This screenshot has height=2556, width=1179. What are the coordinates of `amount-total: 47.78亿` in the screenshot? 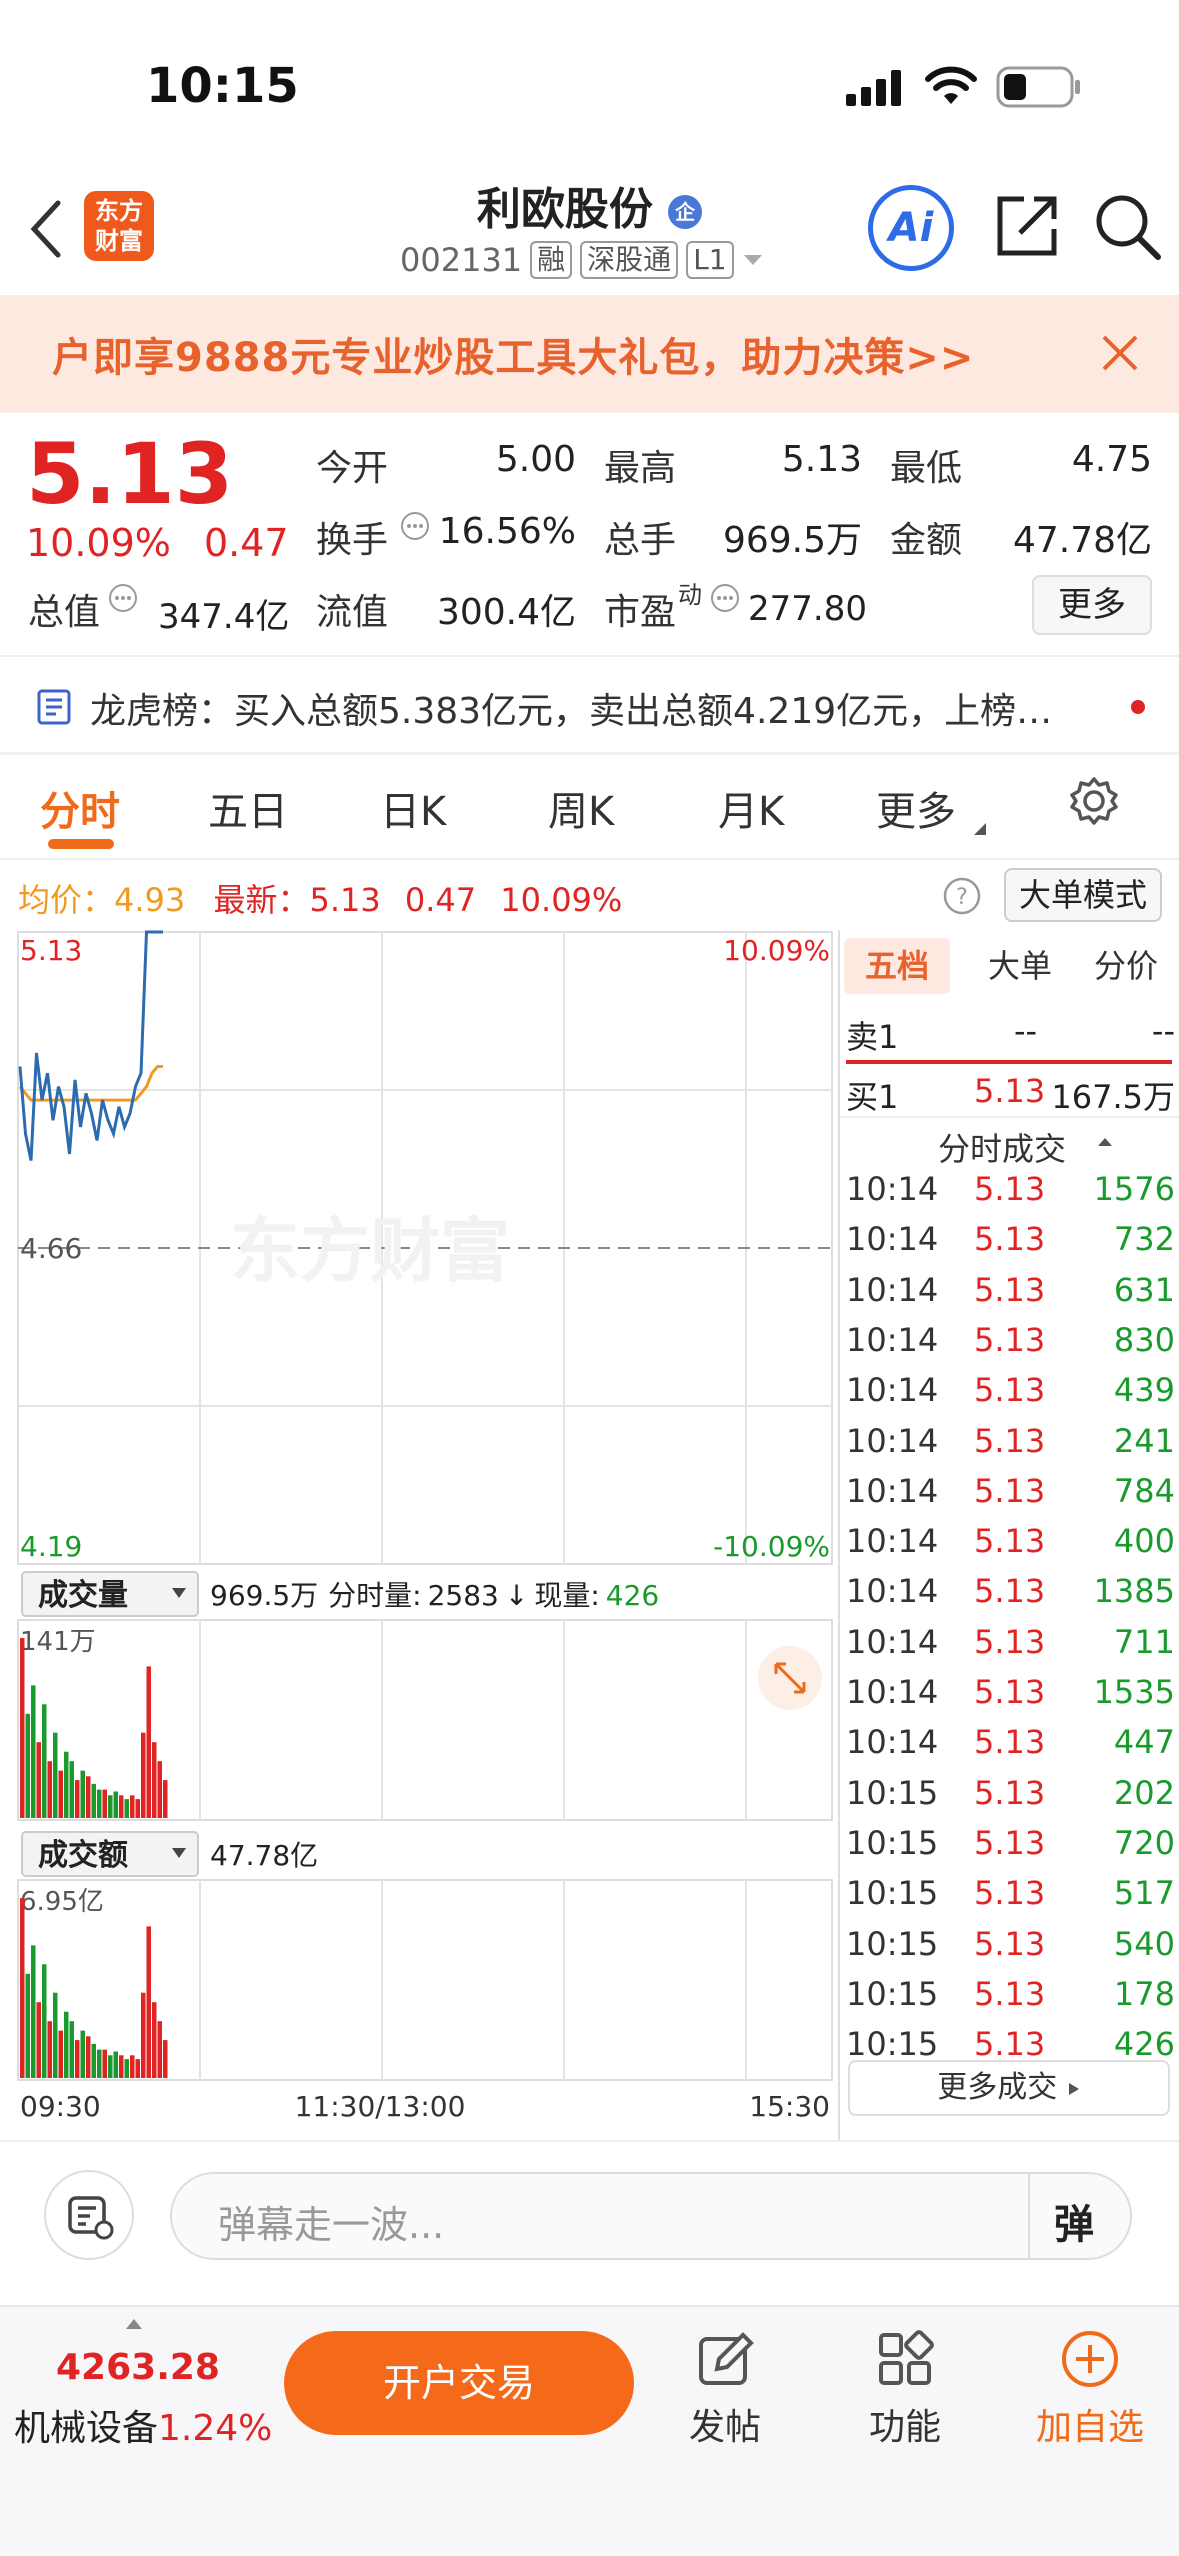 It's located at (264, 1855).